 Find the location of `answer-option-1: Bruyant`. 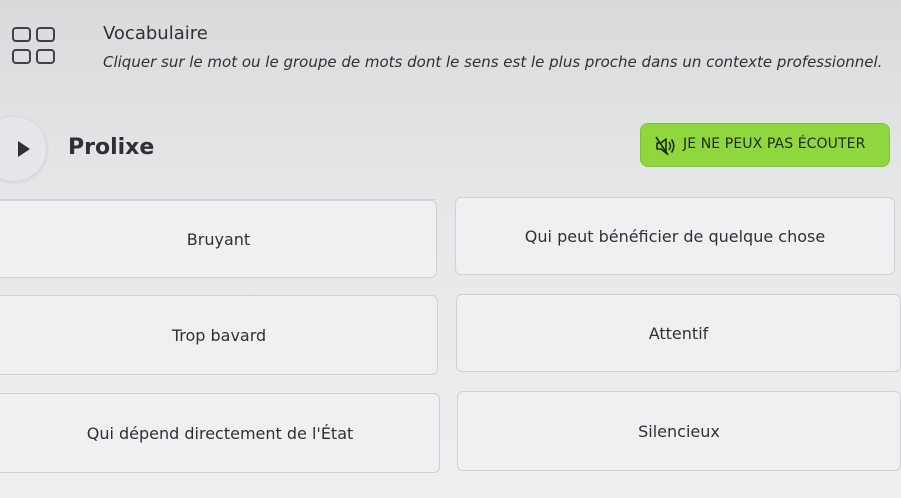

answer-option-1: Bruyant is located at coordinates (218, 239).